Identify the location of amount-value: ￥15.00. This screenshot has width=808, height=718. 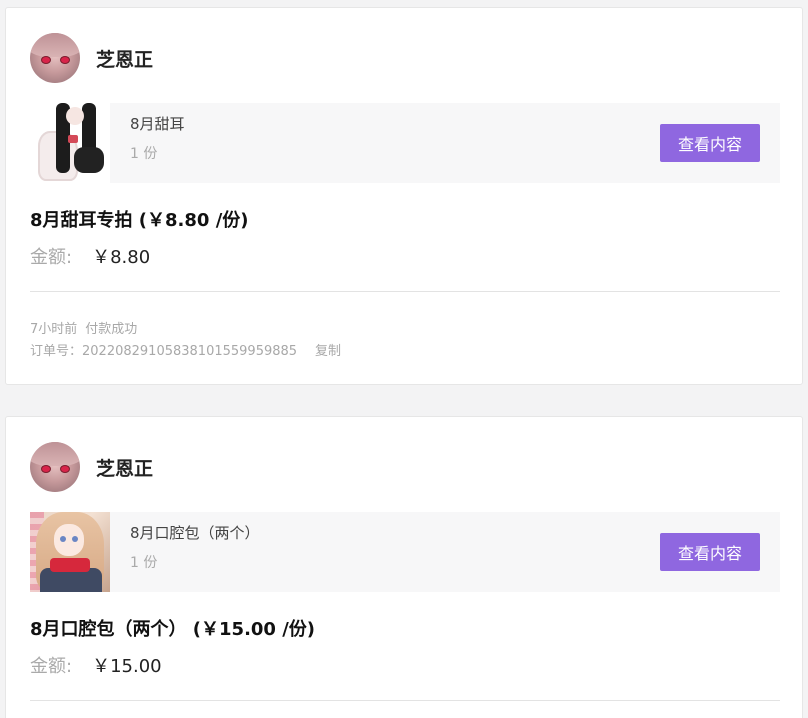
(127, 666).